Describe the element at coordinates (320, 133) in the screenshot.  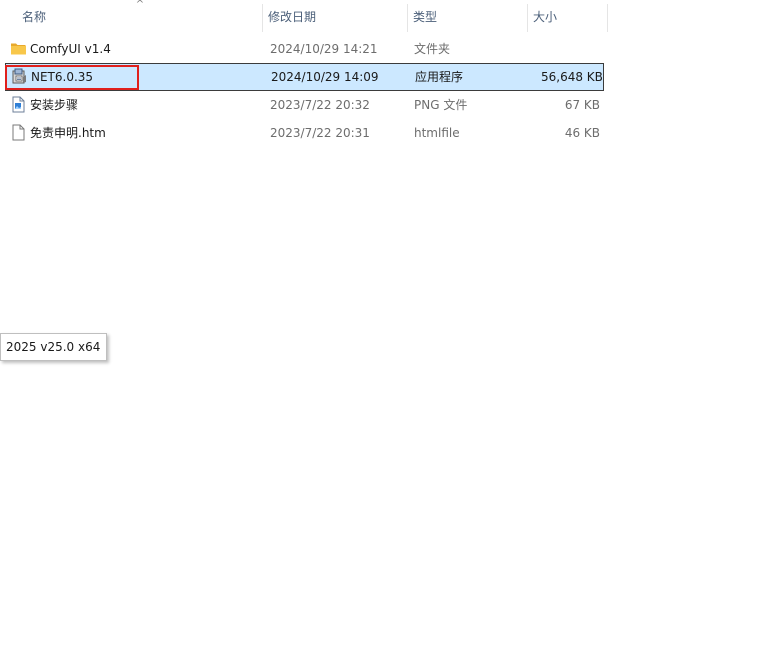
I see `file-date: 2023/7/22 20:31` at that location.